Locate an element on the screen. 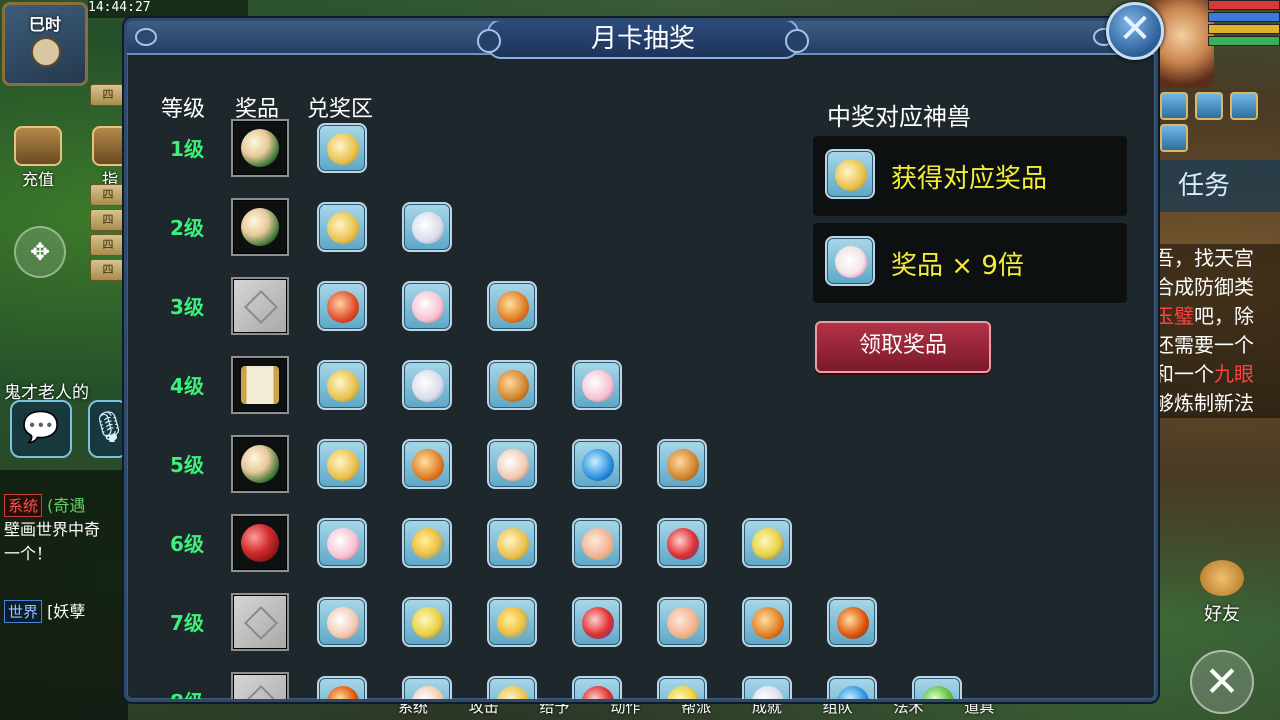 This screenshot has height=720, width=1280. recharge-button: 充值 is located at coordinates (38, 158).